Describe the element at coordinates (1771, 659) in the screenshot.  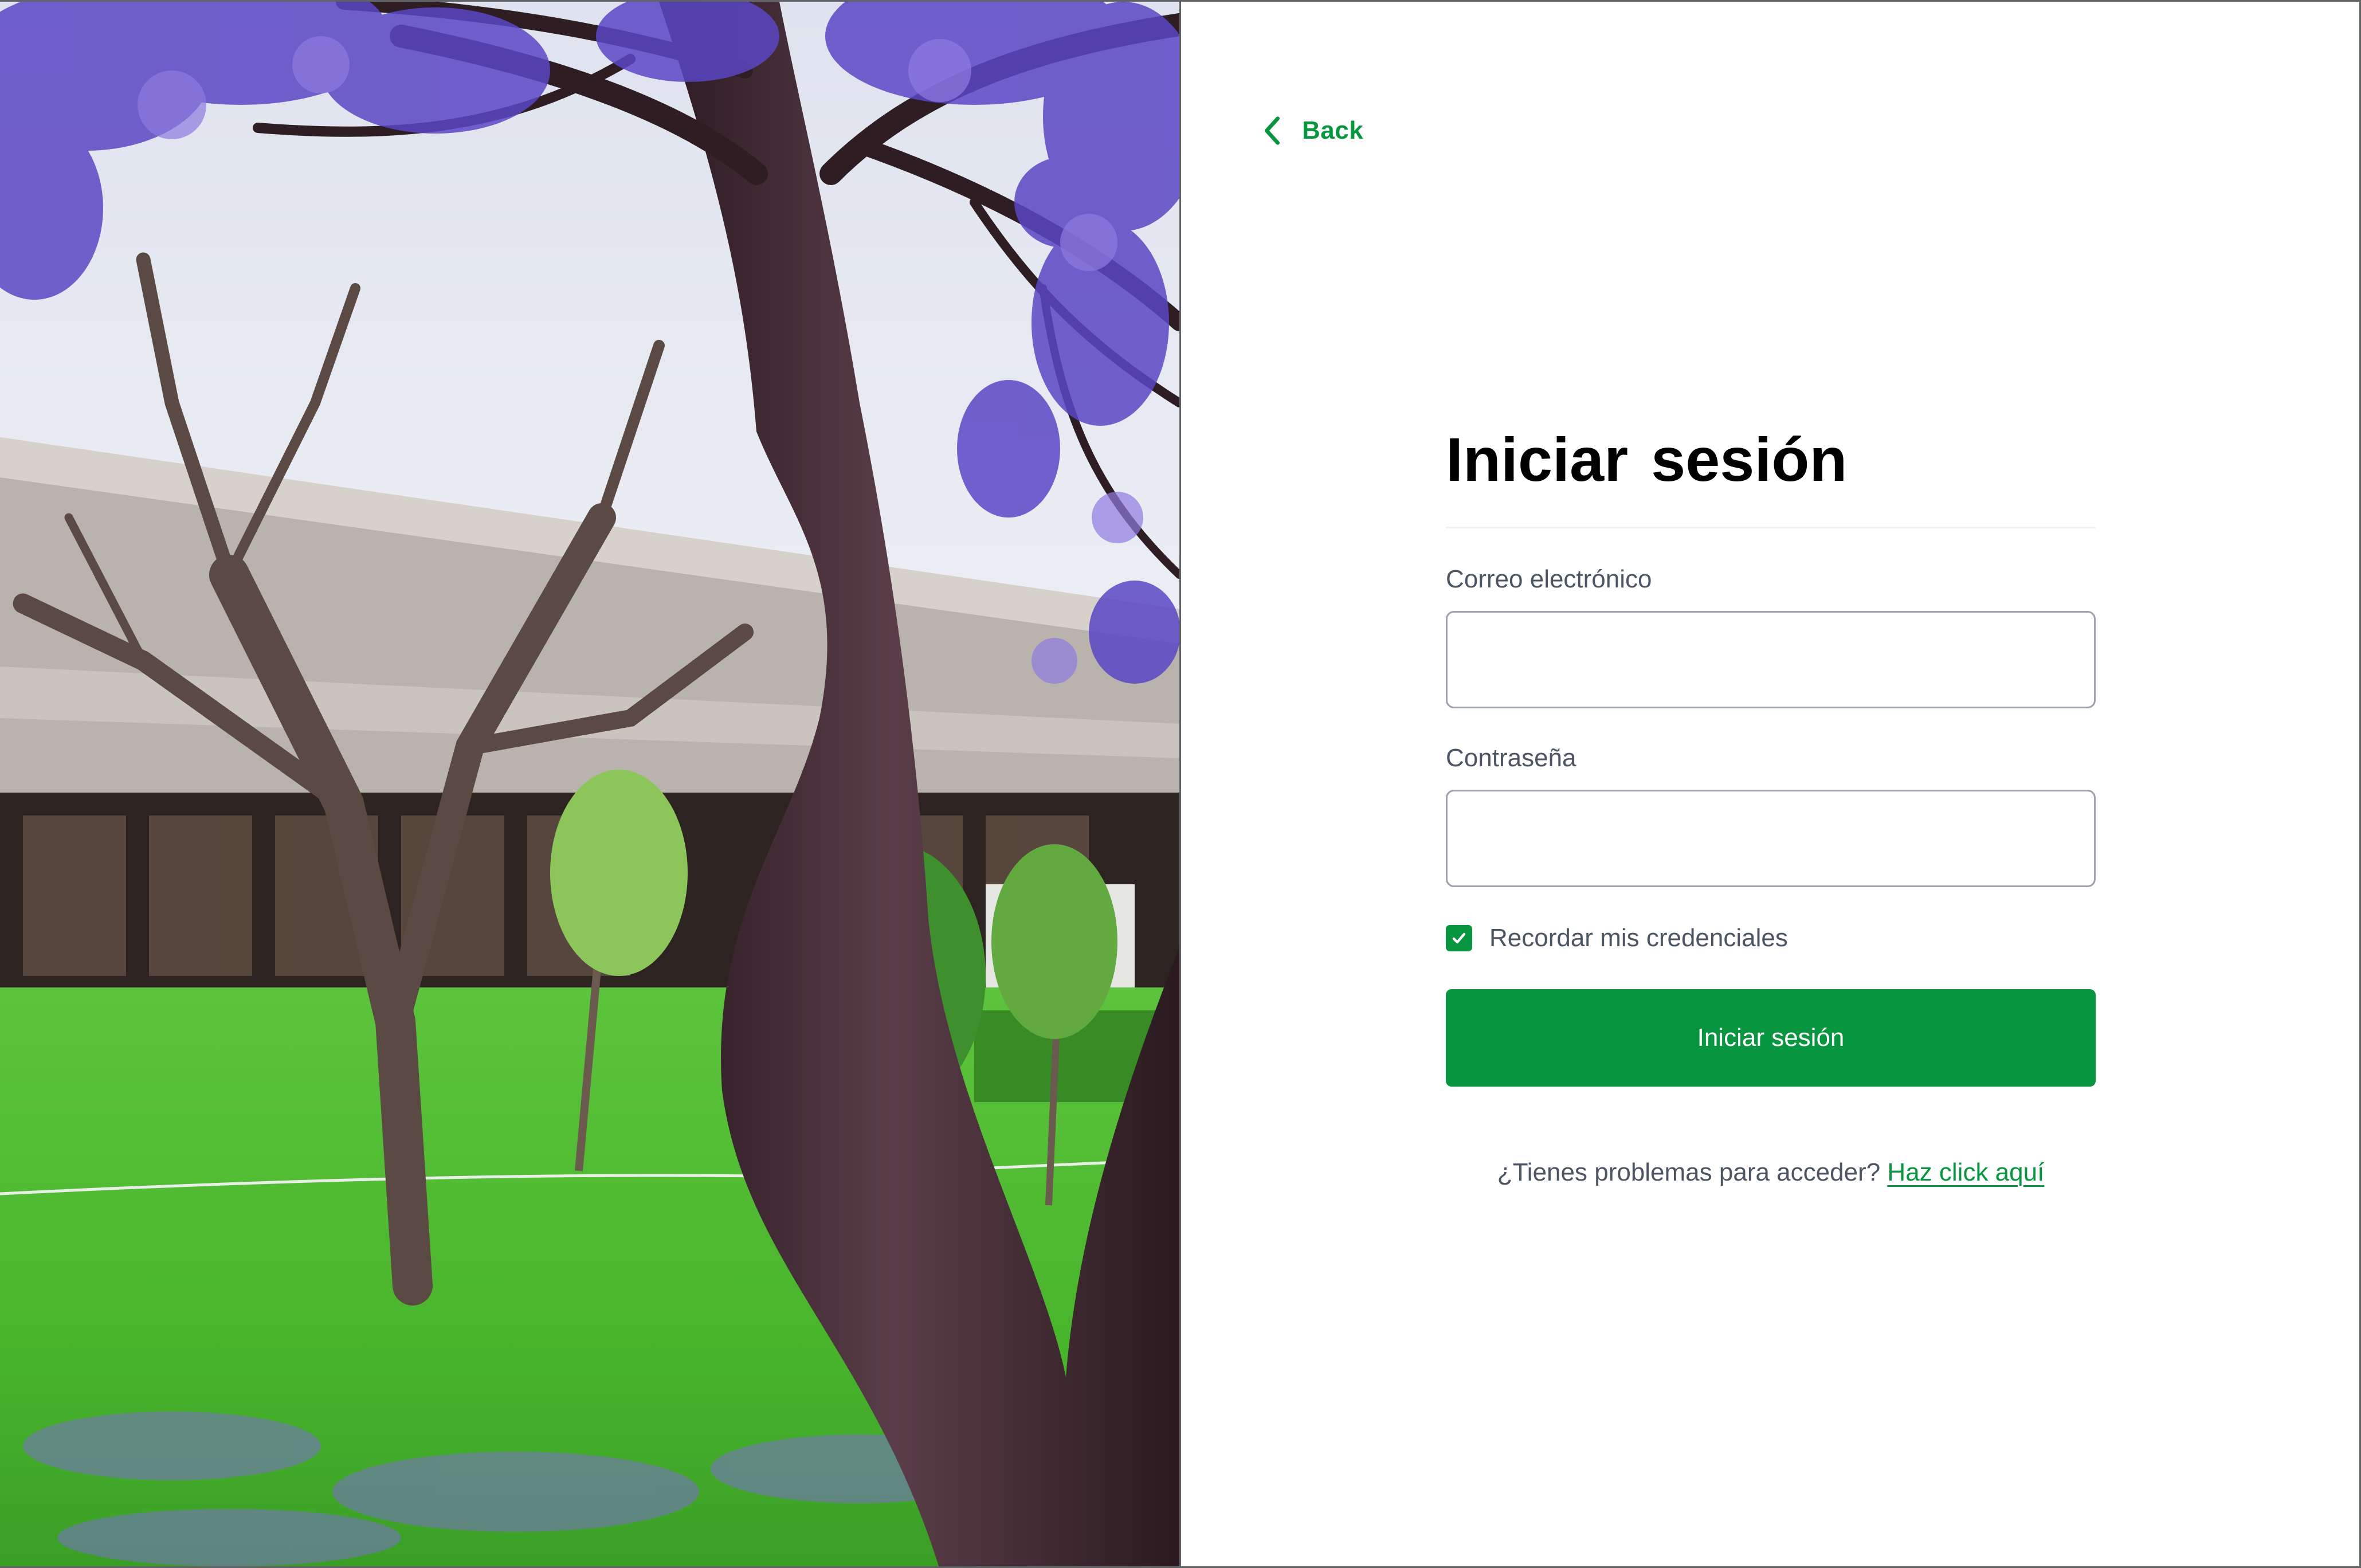
I see `email-field` at that location.